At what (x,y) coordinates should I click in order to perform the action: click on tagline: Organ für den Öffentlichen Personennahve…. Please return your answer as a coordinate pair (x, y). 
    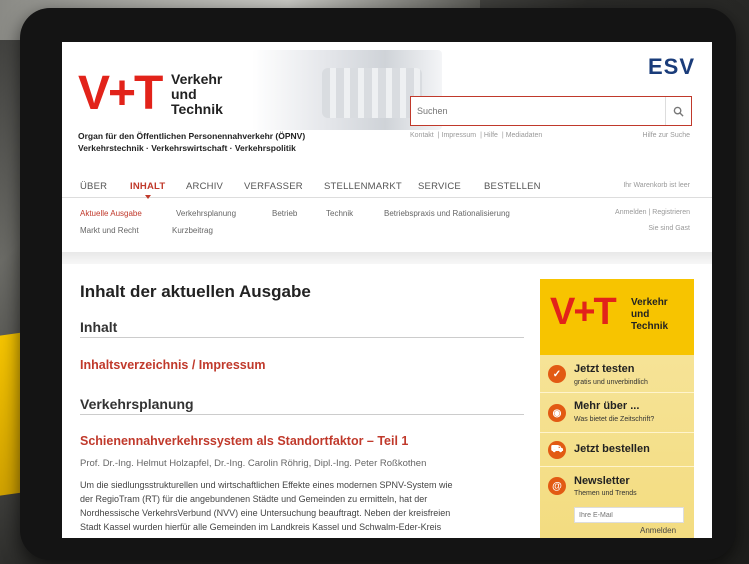
    Looking at the image, I should click on (191, 142).